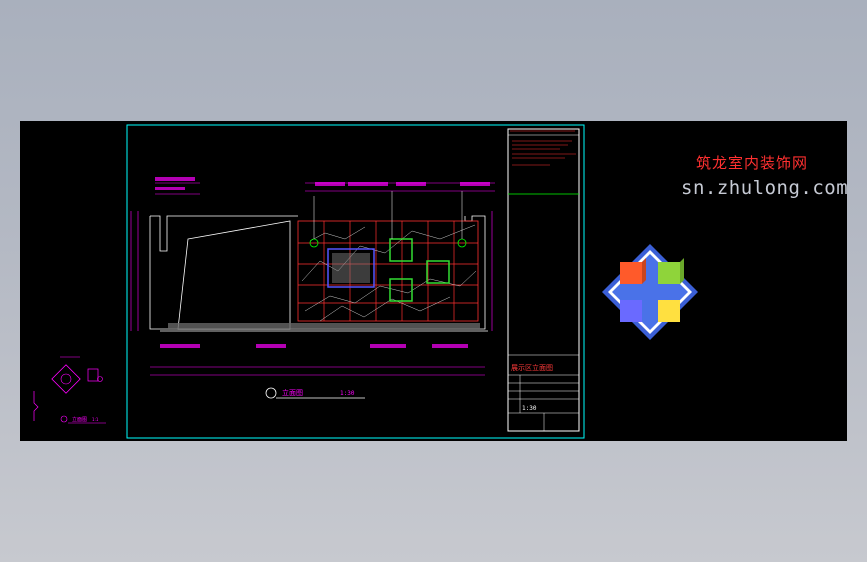 This screenshot has width=867, height=562. I want to click on elevation-scale: 1:30, so click(347, 393).